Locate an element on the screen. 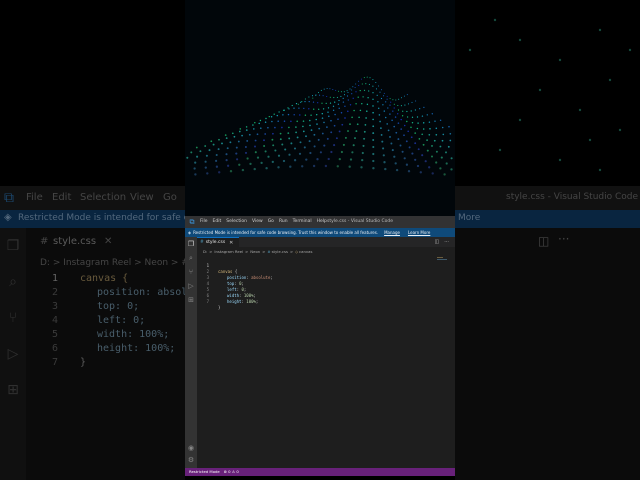  menu-terminal: Terminal is located at coordinates (302, 222).